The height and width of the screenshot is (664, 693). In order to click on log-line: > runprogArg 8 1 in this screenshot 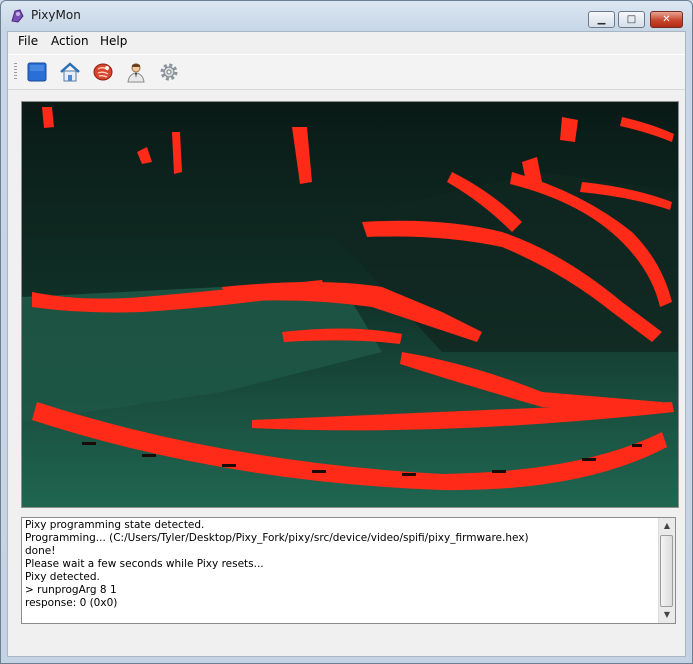, I will do `click(71, 590)`.